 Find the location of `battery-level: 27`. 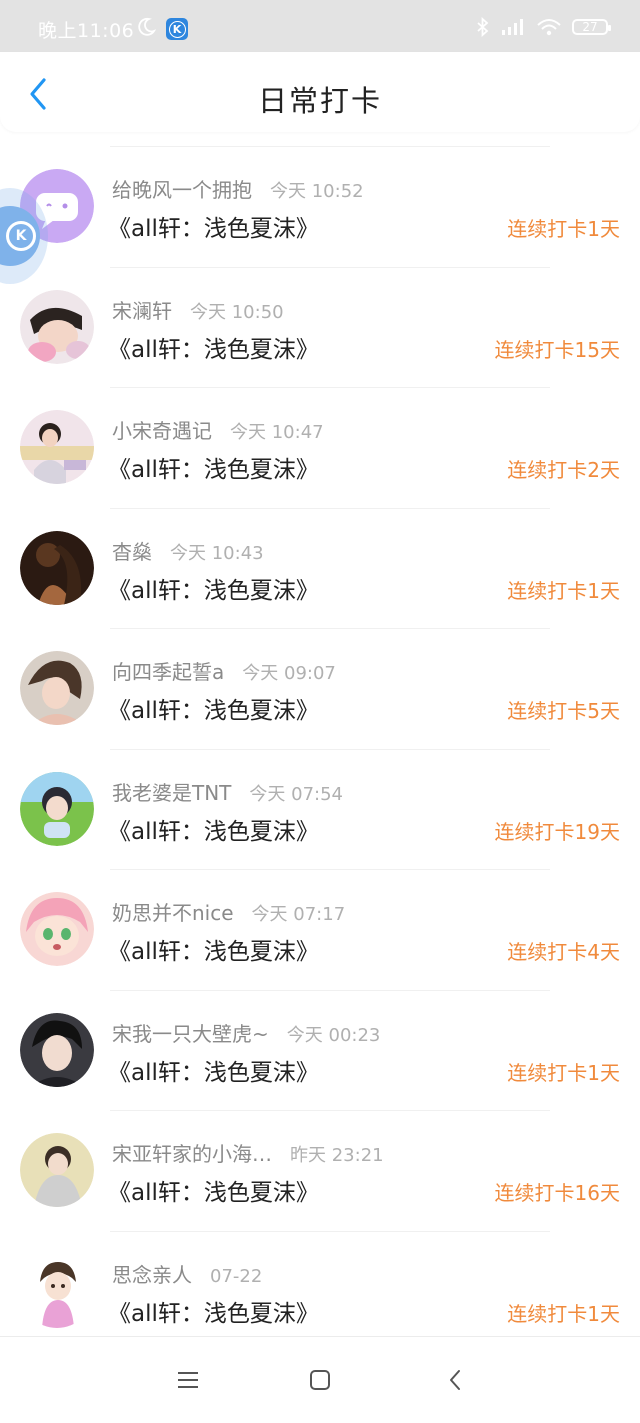

battery-level: 27 is located at coordinates (590, 27).